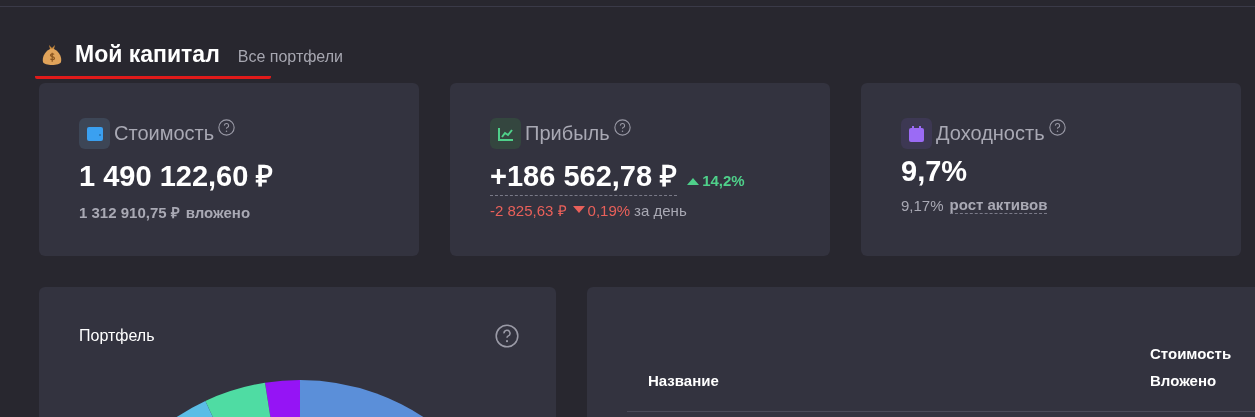 The width and height of the screenshot is (1255, 417). I want to click on page-title: Мой капитал, so click(130, 54).